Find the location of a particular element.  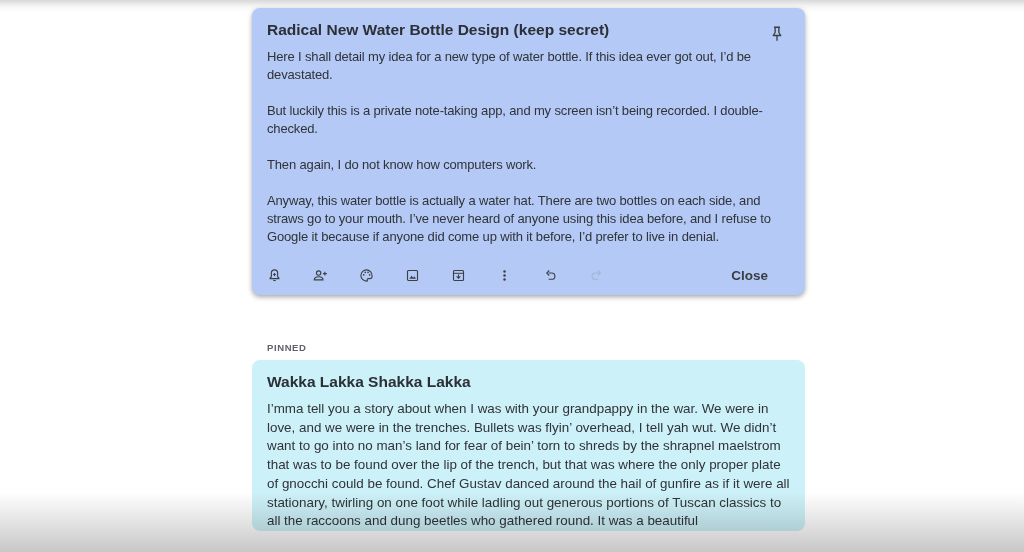

note-paragraph: Here I shall detail my idea for a new type of water bottle. If this idea ever got out, I’d be devastated. is located at coordinates (509, 66).